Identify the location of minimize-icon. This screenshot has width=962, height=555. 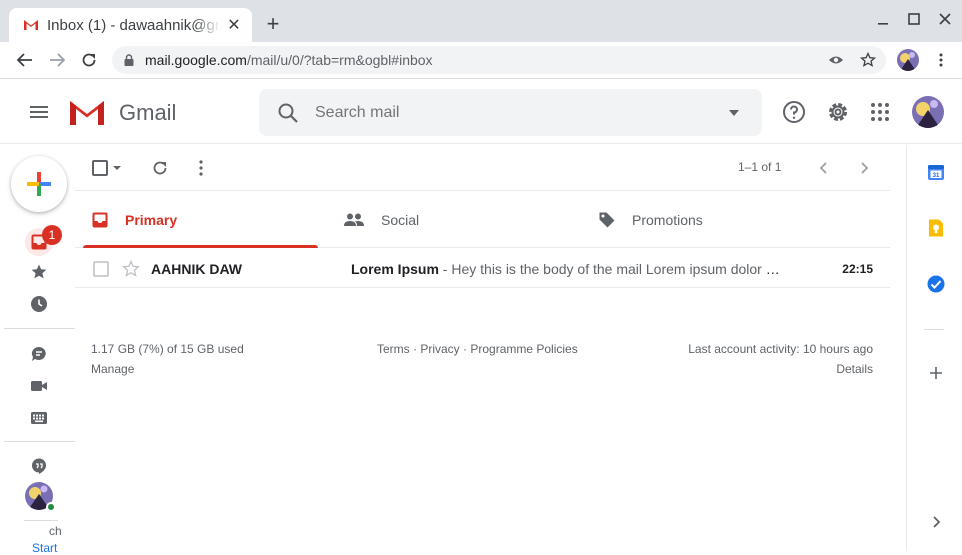
(883, 19).